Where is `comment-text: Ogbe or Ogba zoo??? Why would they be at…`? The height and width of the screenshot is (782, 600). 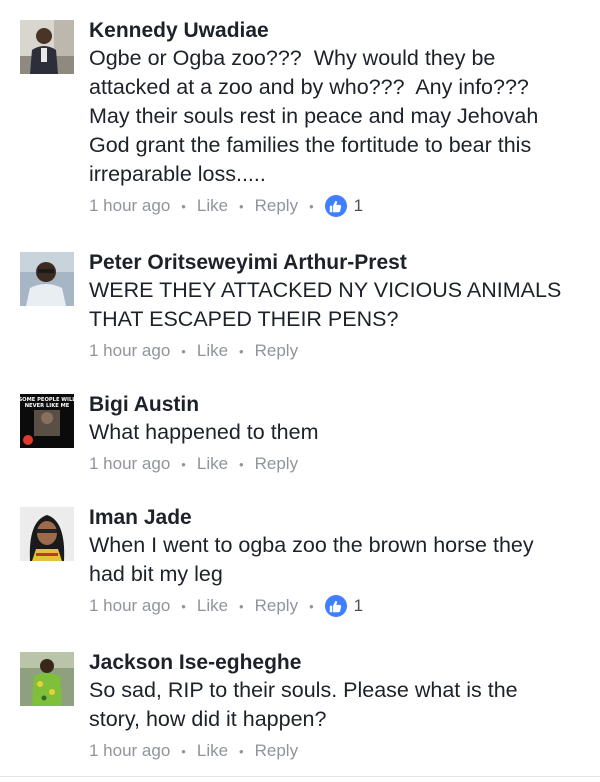
comment-text: Ogbe or Ogba zoo??? Why would they be at… is located at coordinates (314, 116).